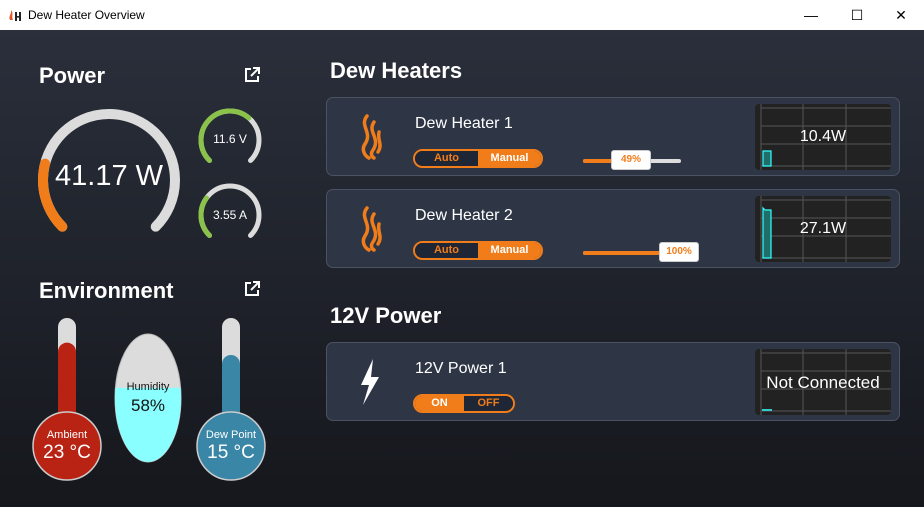  Describe the element at coordinates (461, 368) in the screenshot. I see `12v-power-name: 12V Power 1` at that location.